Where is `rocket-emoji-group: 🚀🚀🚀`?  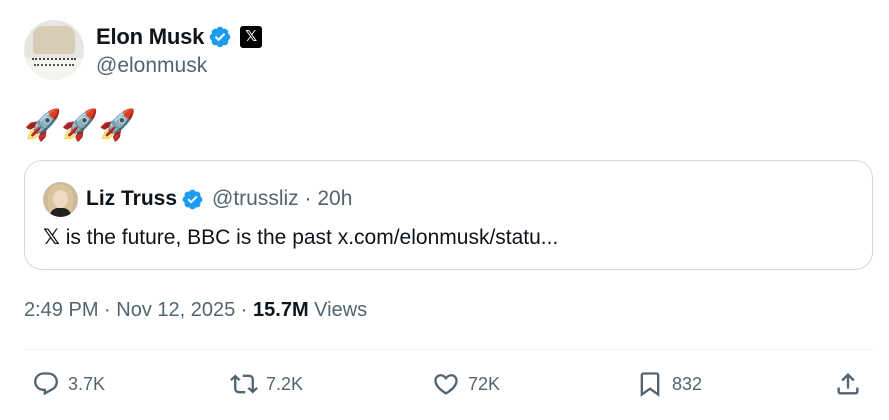
rocket-emoji-group: 🚀🚀🚀 is located at coordinates (80, 125).